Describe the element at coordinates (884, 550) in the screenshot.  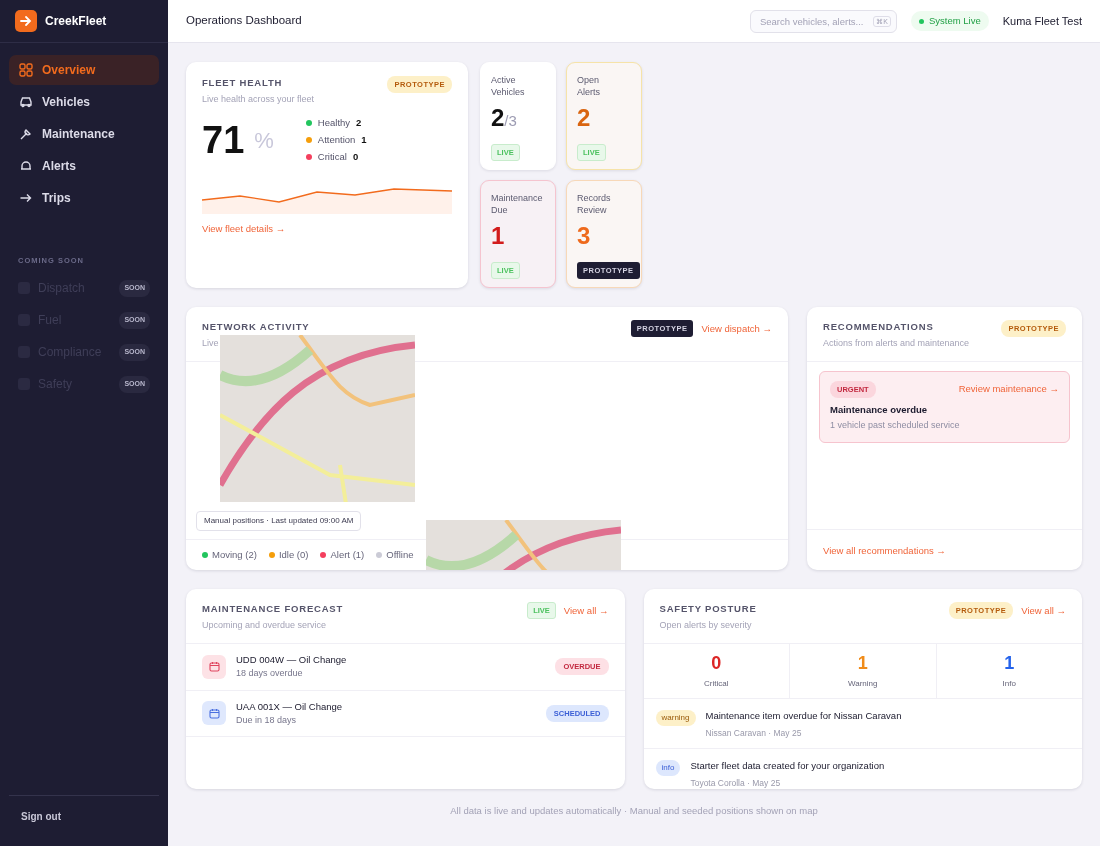
I see `view-all-link: View all recommendations →` at that location.